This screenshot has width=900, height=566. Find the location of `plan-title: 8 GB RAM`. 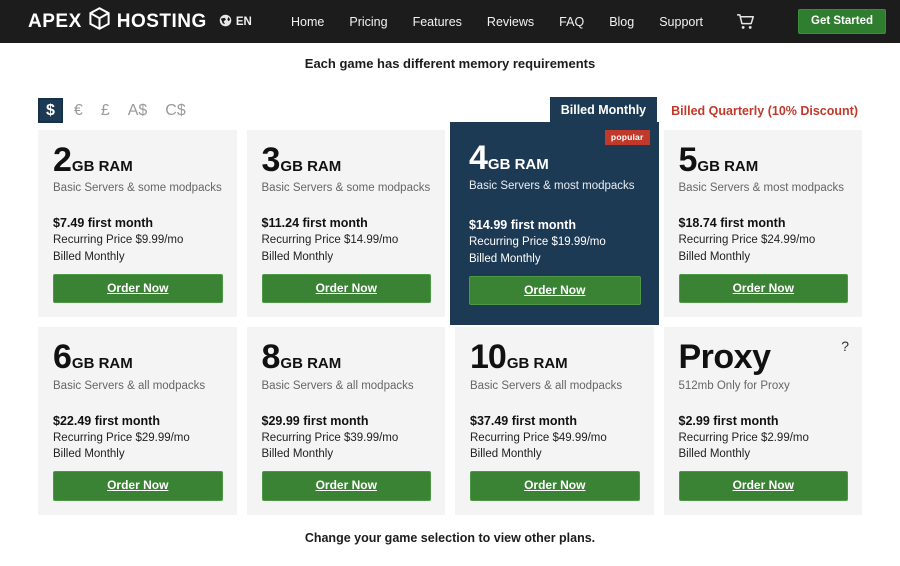

plan-title: 8 GB RAM is located at coordinates (346, 357).